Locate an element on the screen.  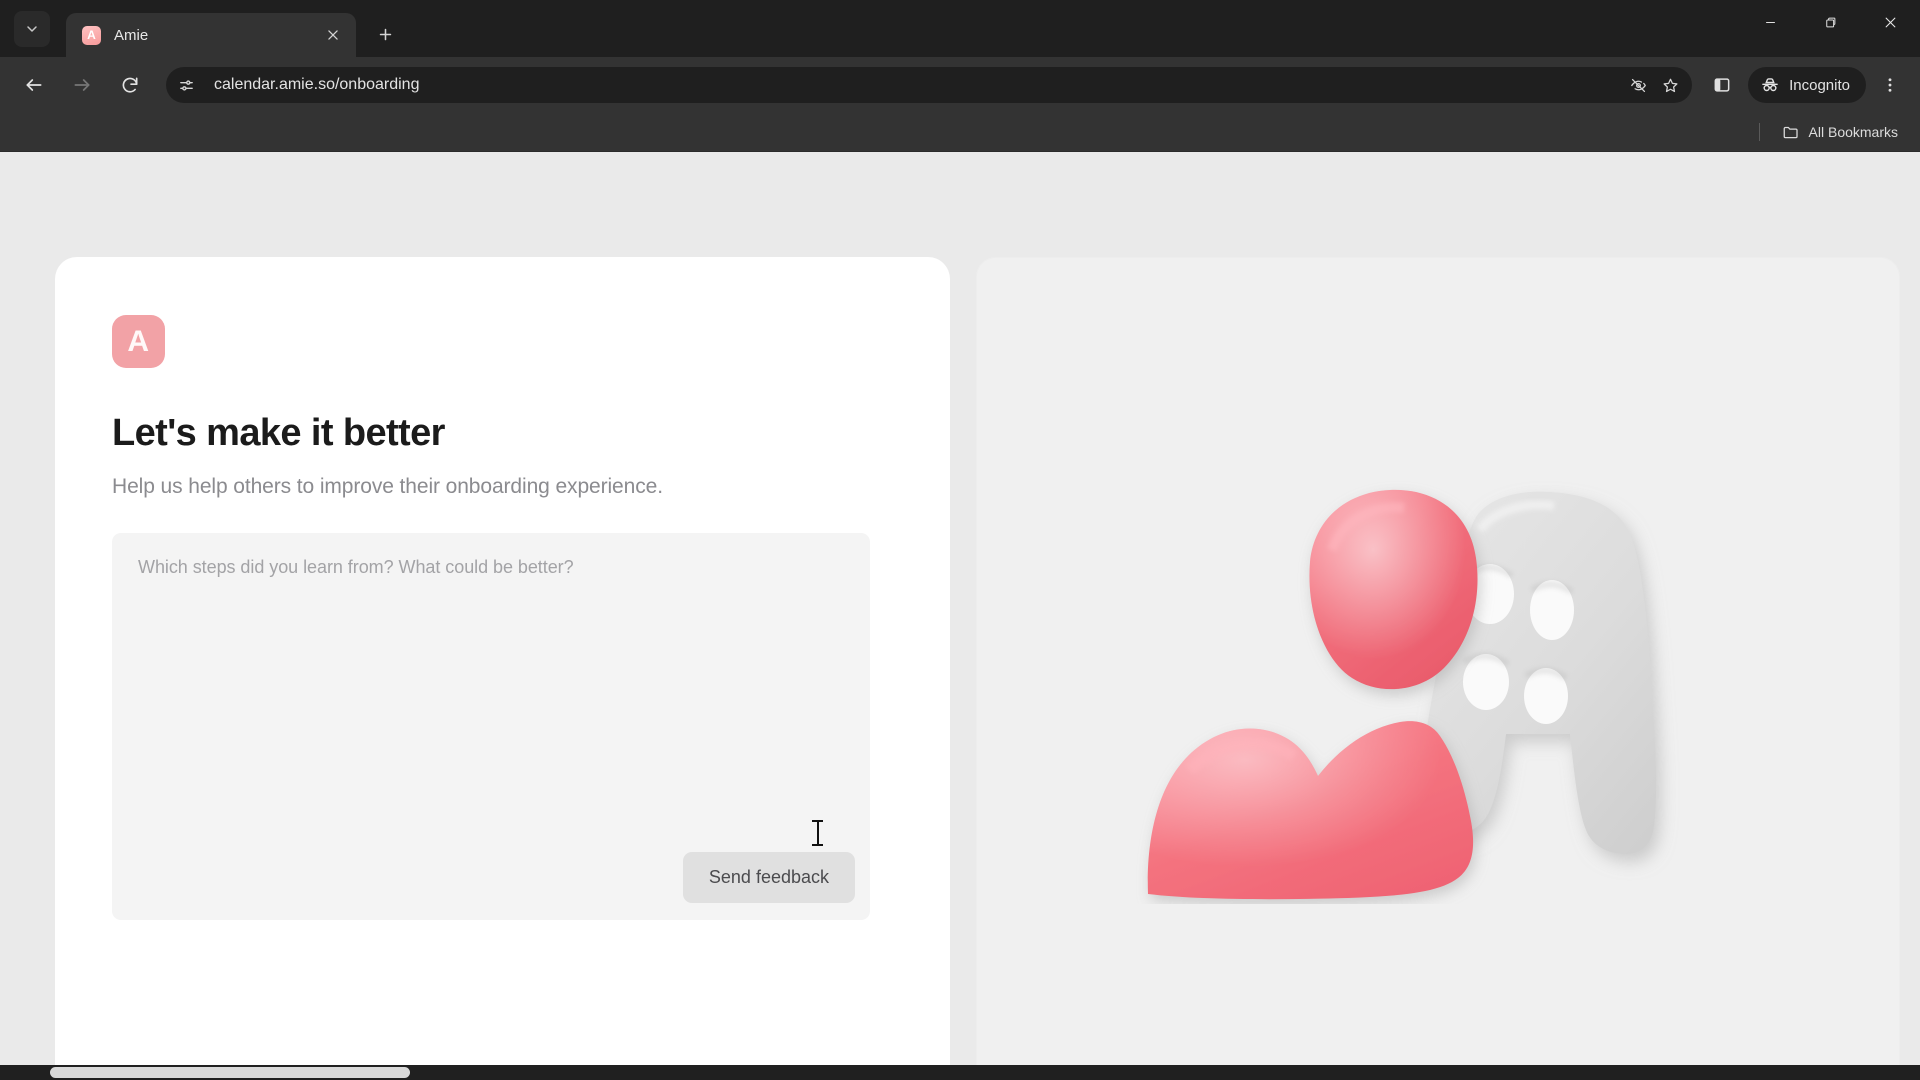
folder-icon is located at coordinates (1790, 132).